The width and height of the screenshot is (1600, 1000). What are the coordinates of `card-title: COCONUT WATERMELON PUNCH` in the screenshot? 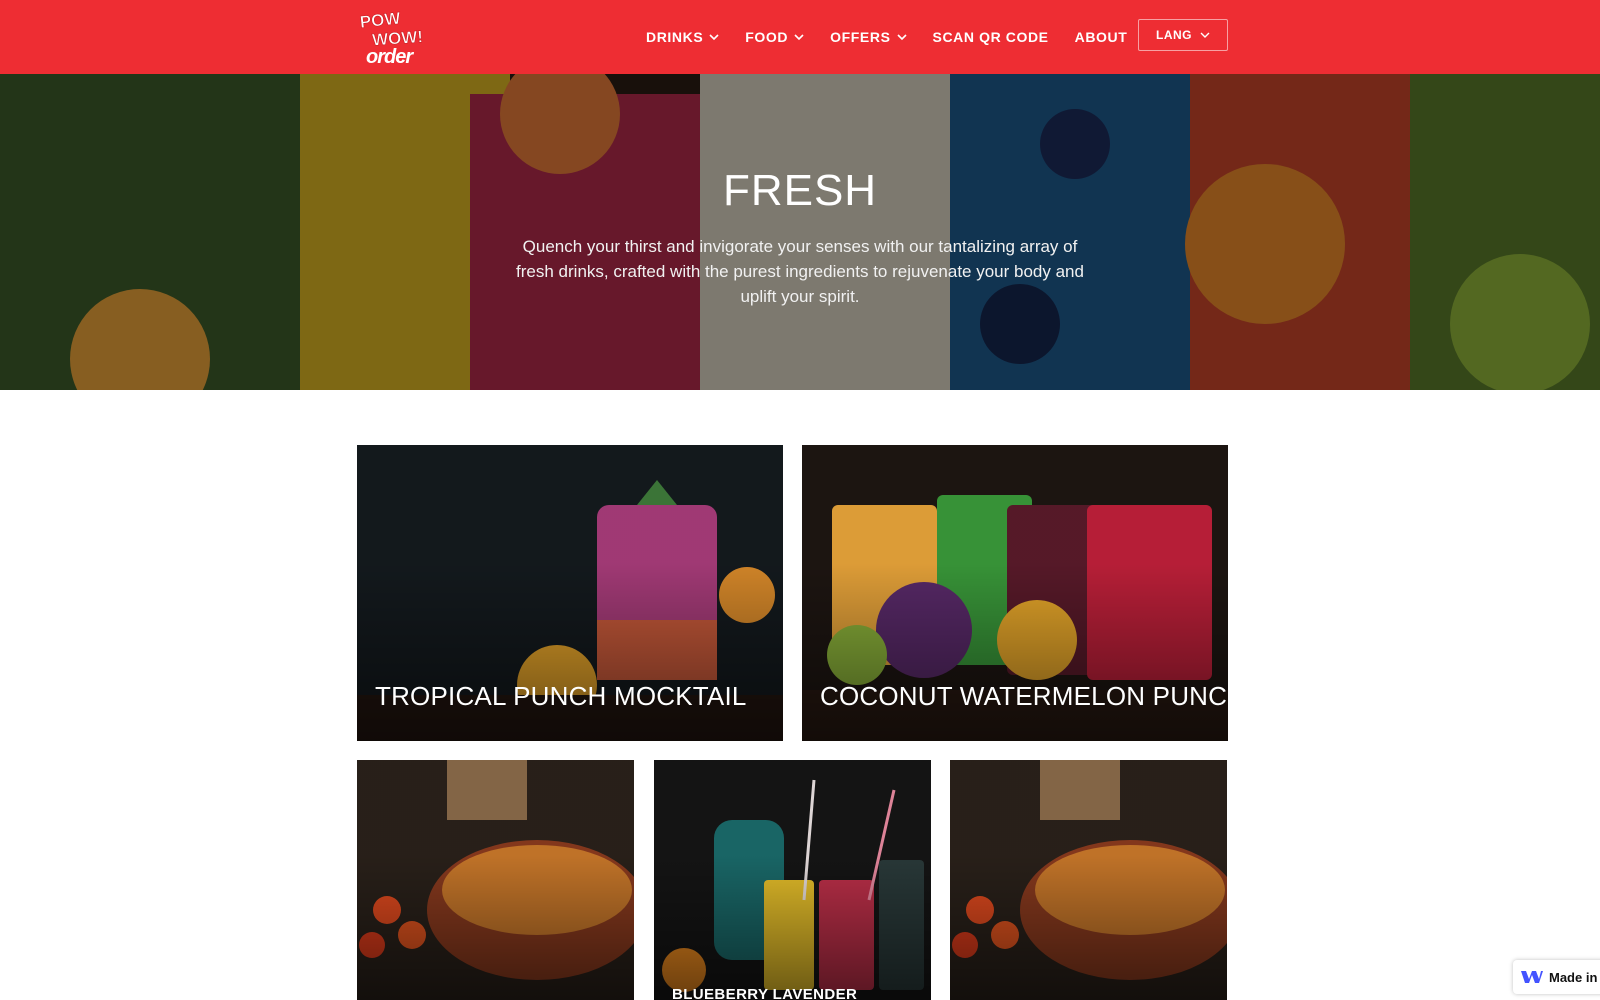 It's located at (1024, 696).